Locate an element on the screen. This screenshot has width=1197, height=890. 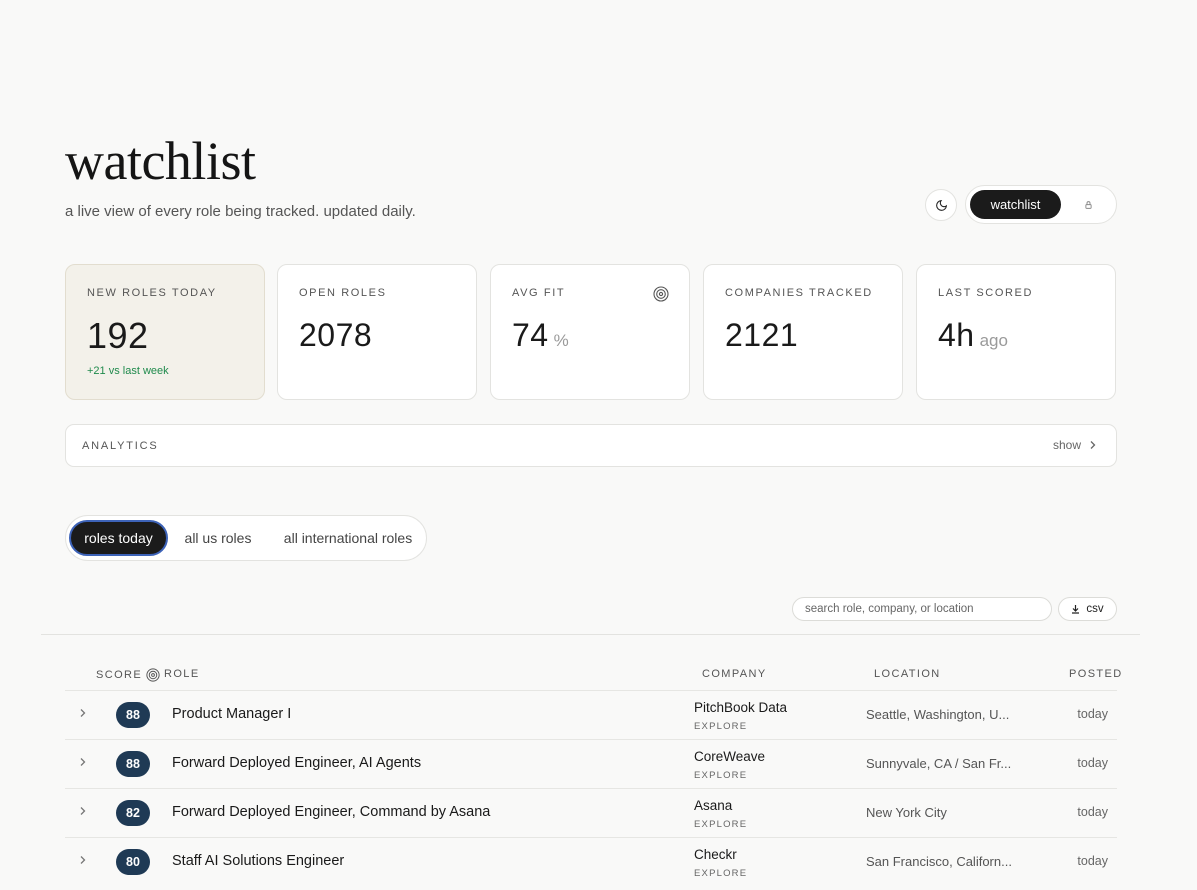
table-toolbar: csv is located at coordinates (590, 609).